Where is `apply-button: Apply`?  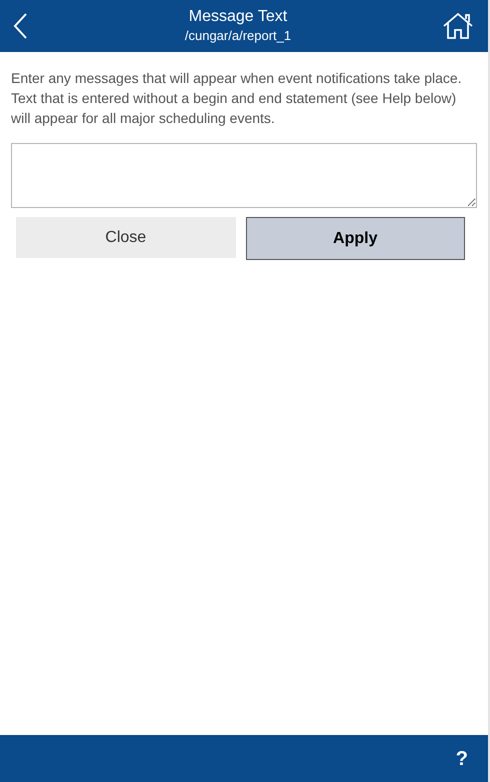
apply-button: Apply is located at coordinates (355, 238).